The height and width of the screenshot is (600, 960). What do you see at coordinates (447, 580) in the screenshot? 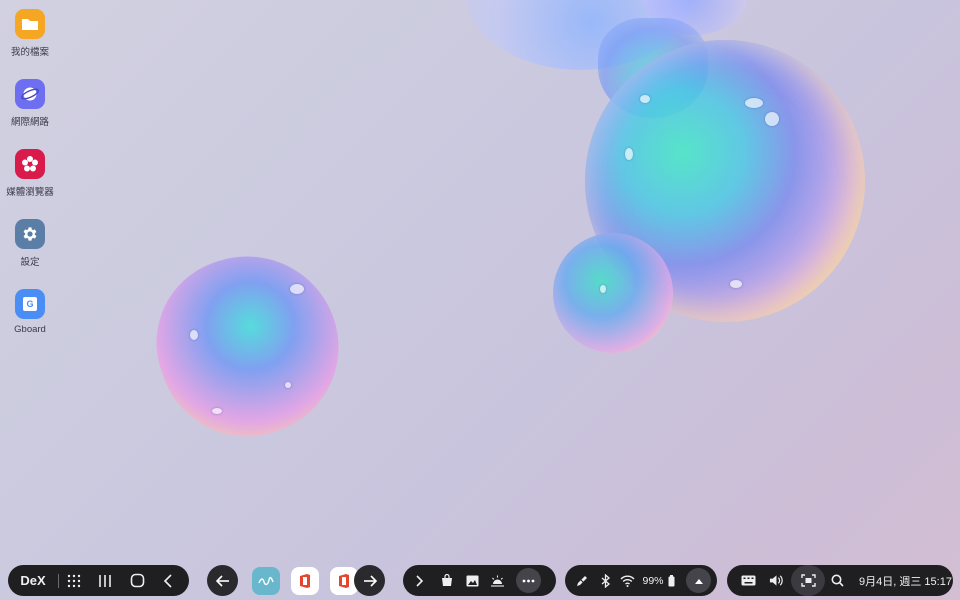
I see `store-icon` at bounding box center [447, 580].